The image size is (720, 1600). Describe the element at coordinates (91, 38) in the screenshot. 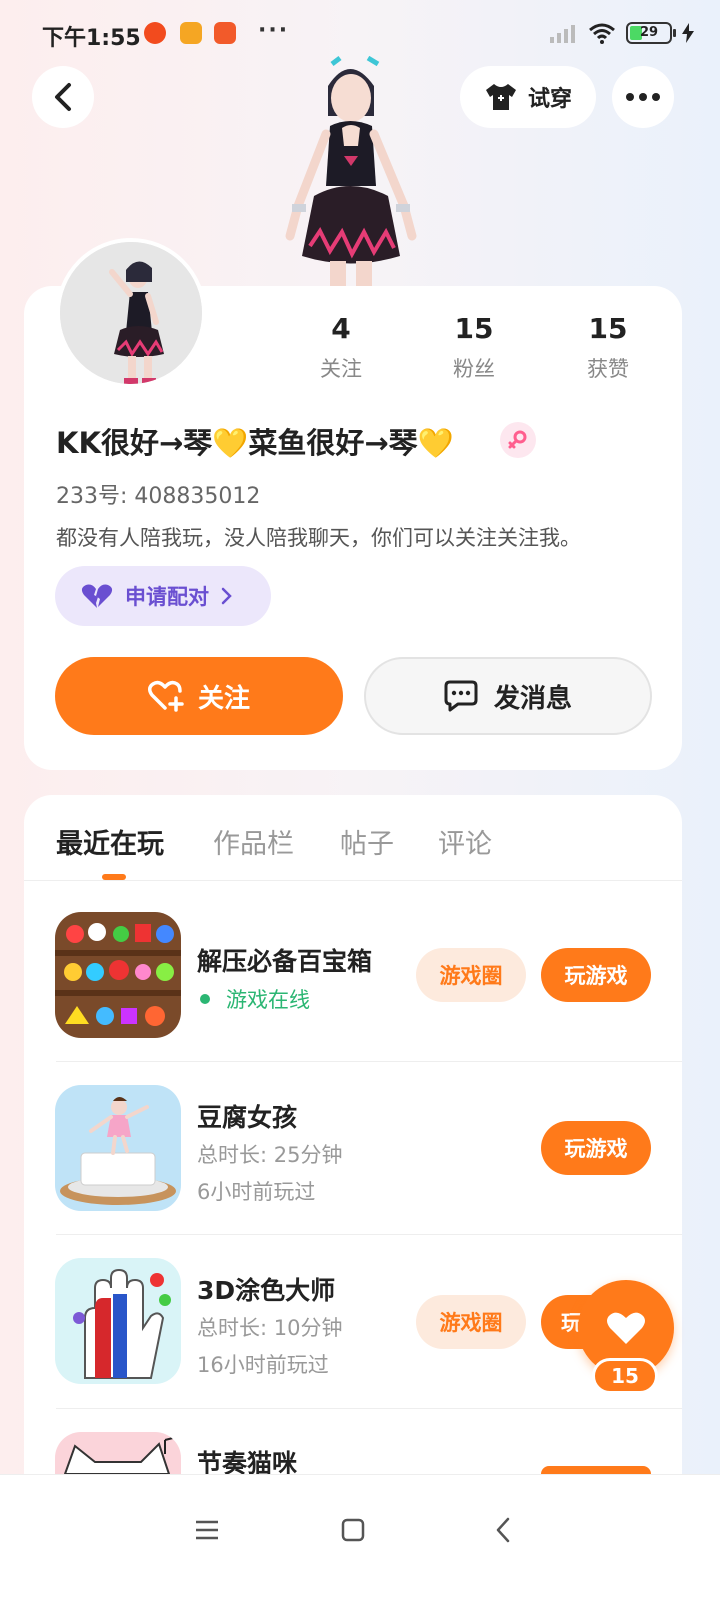

I see `status-time: 下午1:55` at that location.